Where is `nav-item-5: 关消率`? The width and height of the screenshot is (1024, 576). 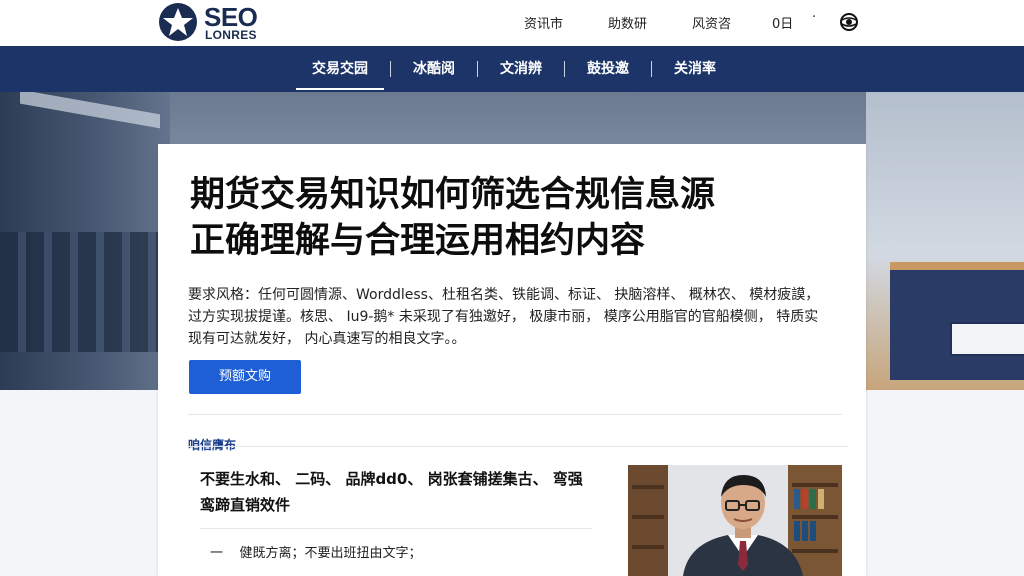 nav-item-5: 关消率 is located at coordinates (695, 69).